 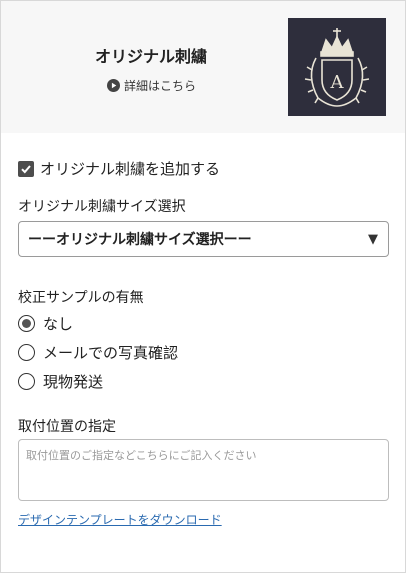 What do you see at coordinates (130, 169) in the screenshot?
I see `add-embroidery-label: オリジナル刺繍を追加する` at bounding box center [130, 169].